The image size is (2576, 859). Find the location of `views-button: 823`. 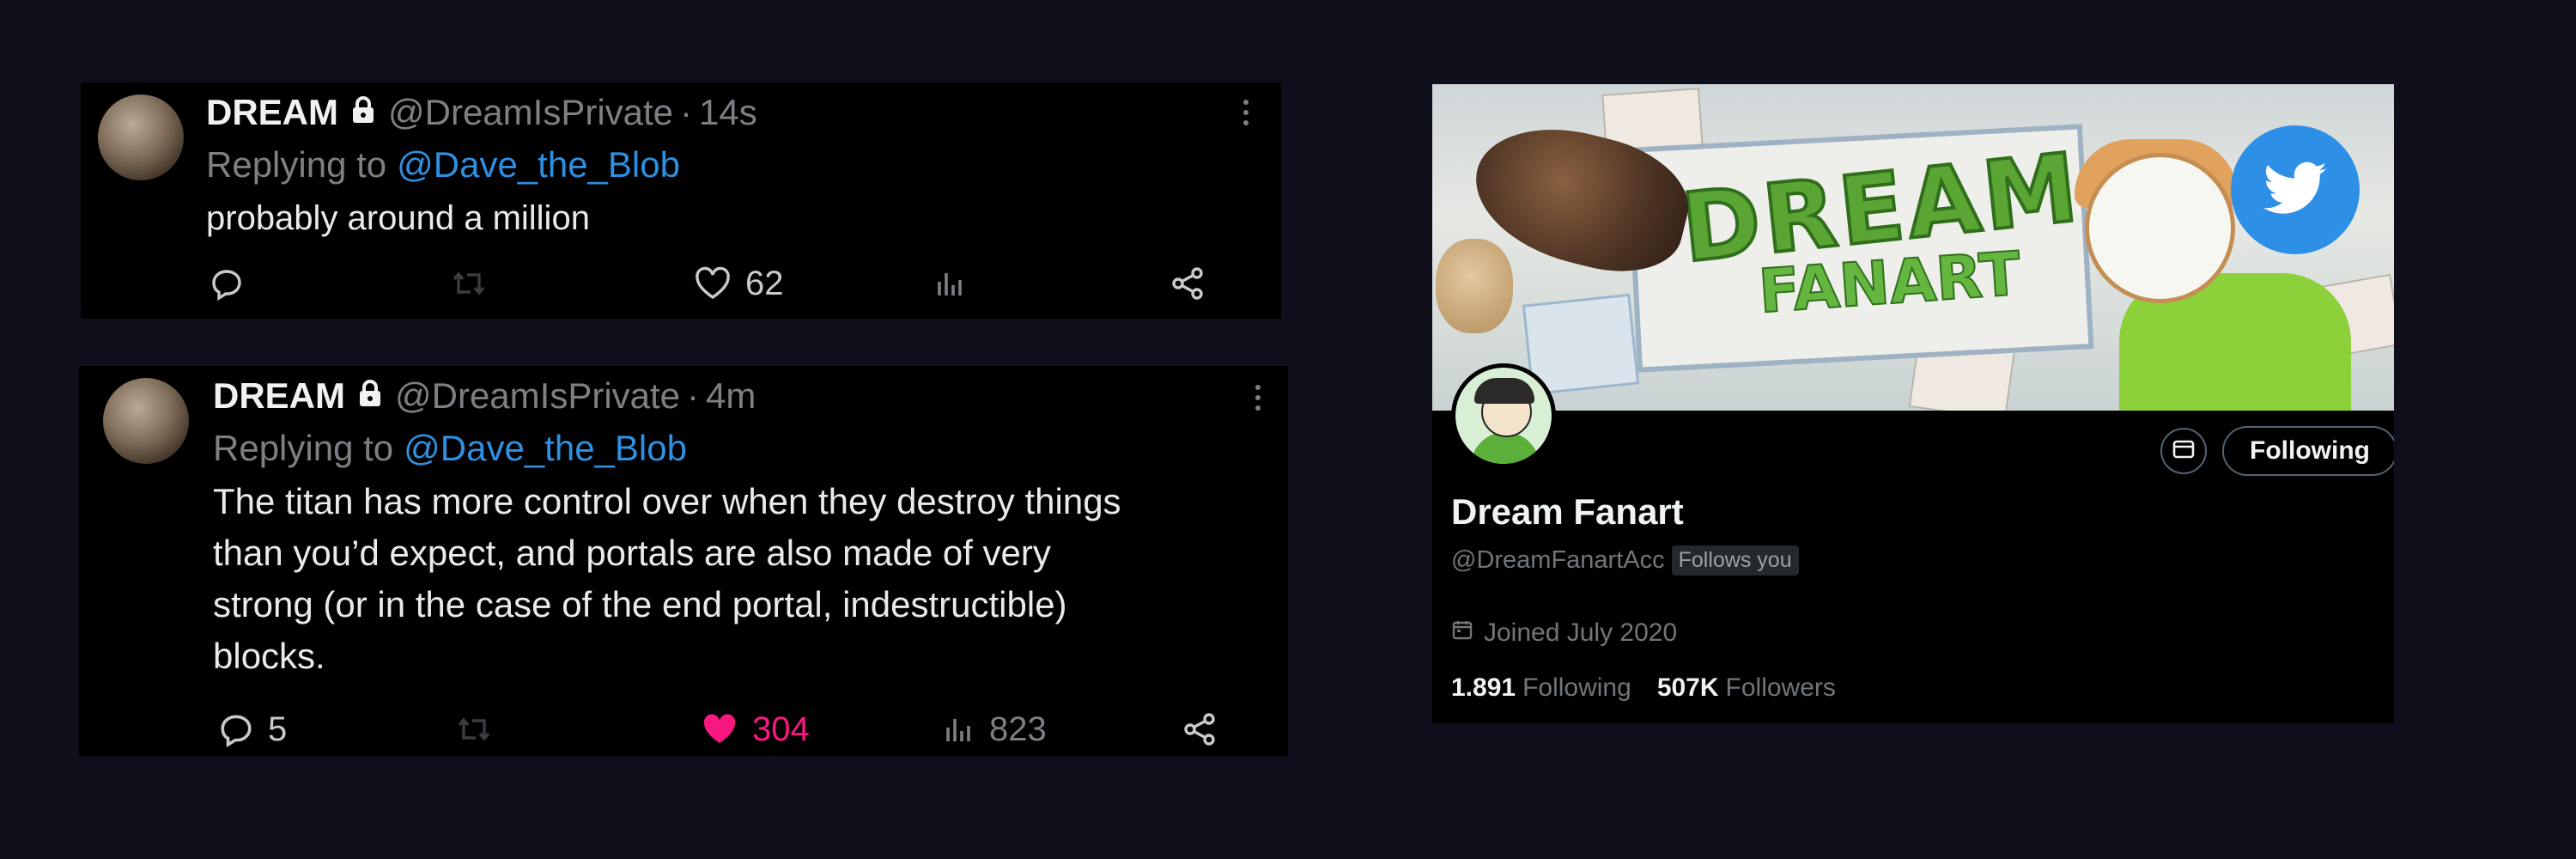

views-button: 823 is located at coordinates (994, 730).